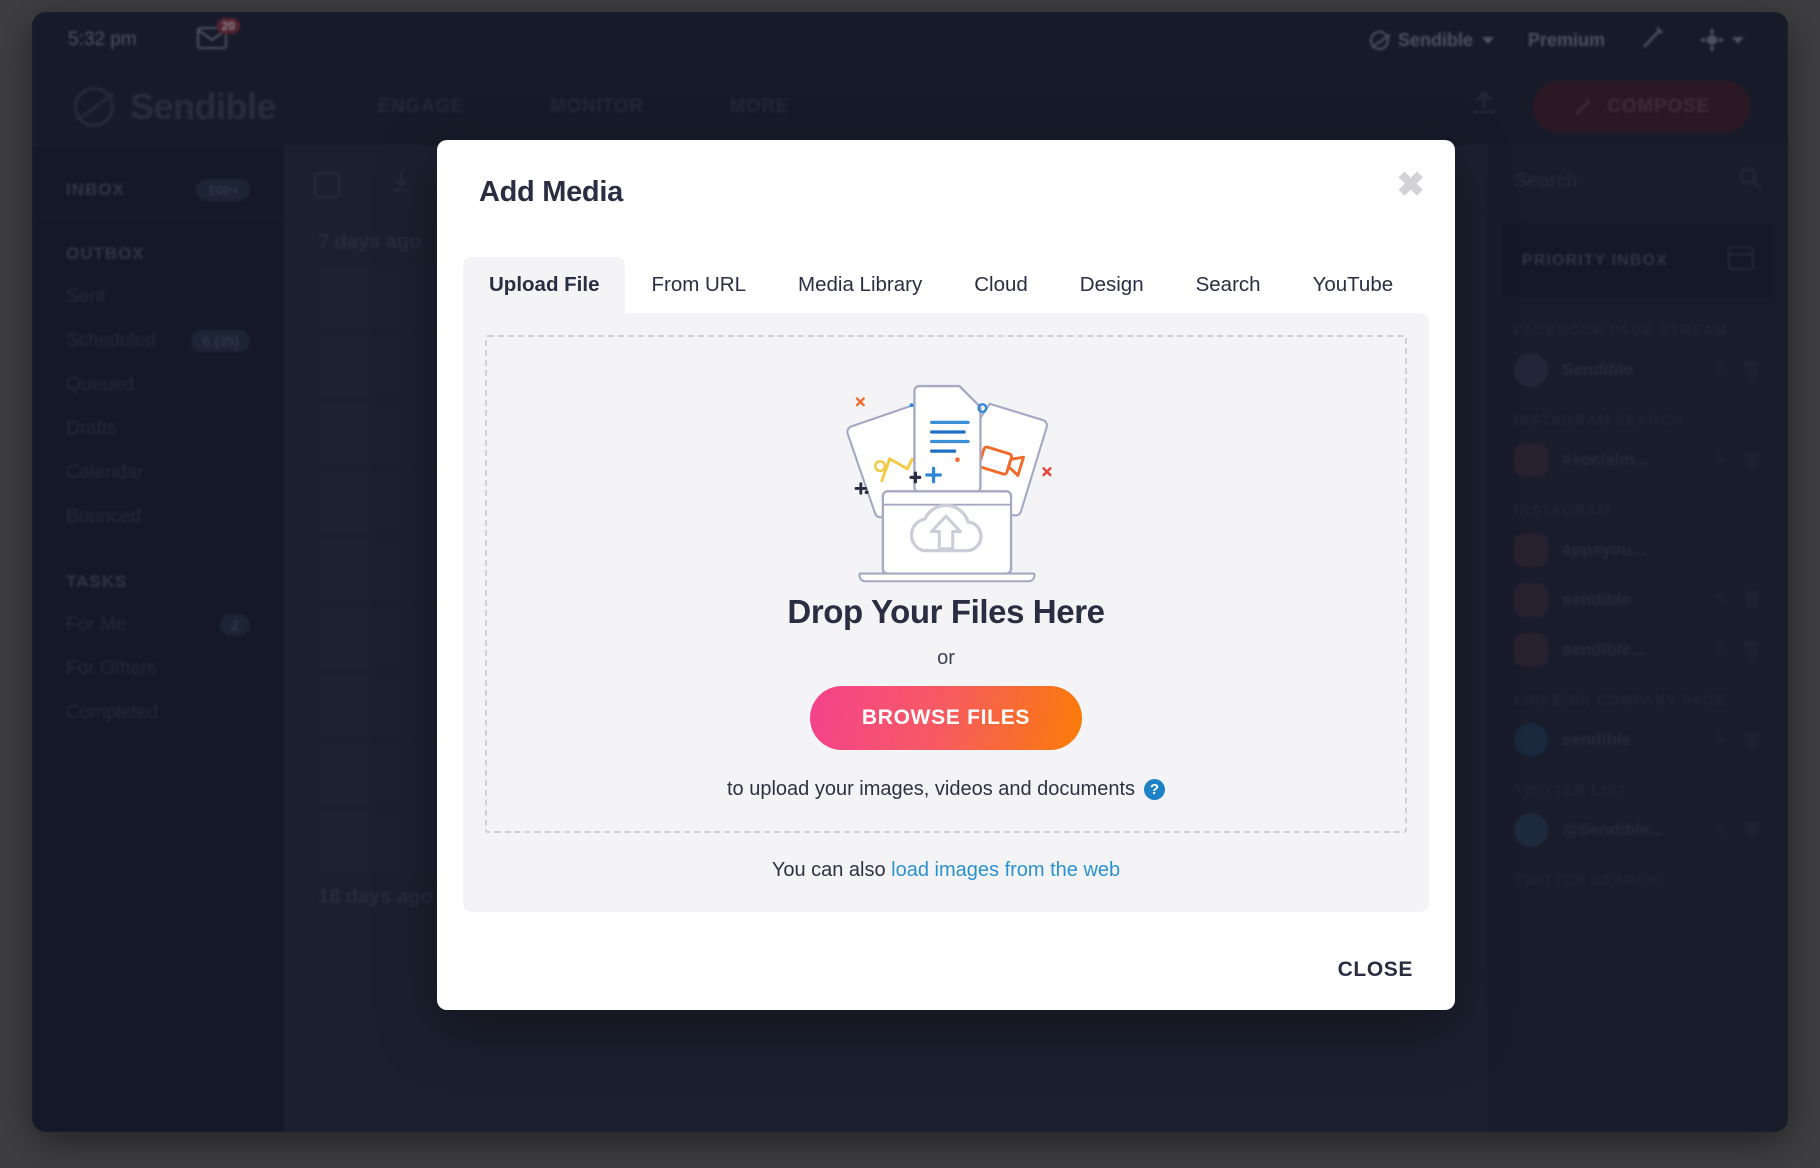 The image size is (1820, 1168). What do you see at coordinates (1353, 285) in the screenshot?
I see `tab-youtube: YouTube` at bounding box center [1353, 285].